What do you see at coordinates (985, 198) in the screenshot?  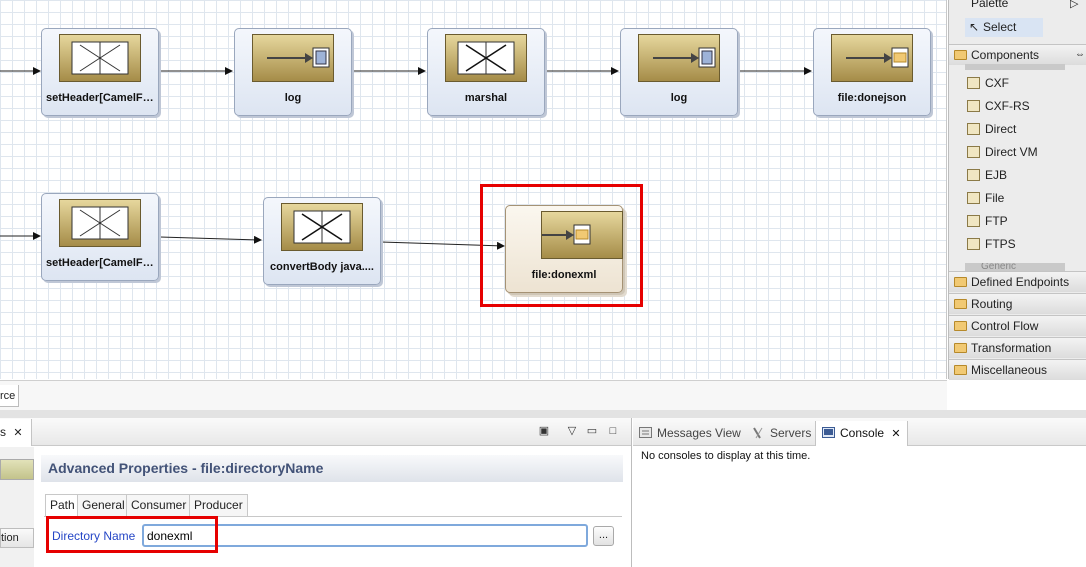 I see `palette-item-file: File` at bounding box center [985, 198].